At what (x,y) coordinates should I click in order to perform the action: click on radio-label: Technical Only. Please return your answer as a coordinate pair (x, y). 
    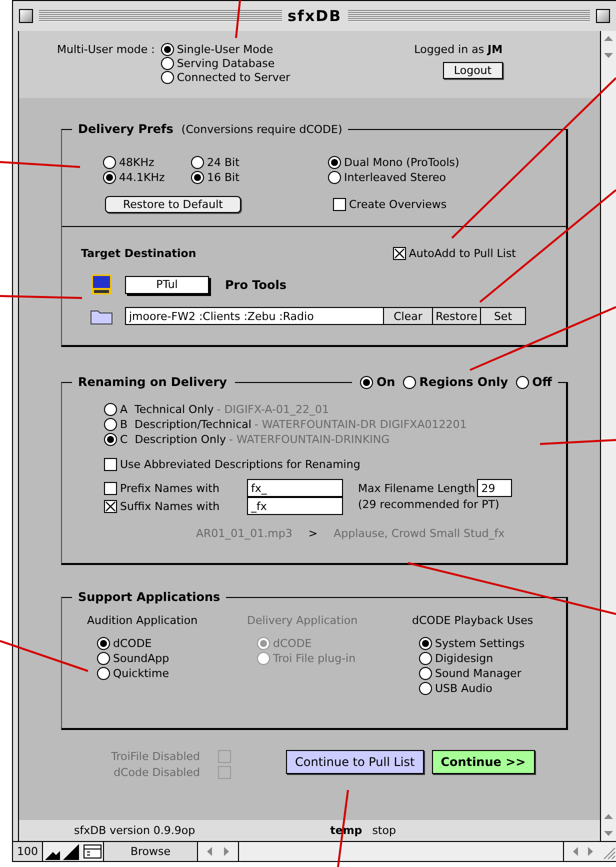
    Looking at the image, I should click on (174, 409).